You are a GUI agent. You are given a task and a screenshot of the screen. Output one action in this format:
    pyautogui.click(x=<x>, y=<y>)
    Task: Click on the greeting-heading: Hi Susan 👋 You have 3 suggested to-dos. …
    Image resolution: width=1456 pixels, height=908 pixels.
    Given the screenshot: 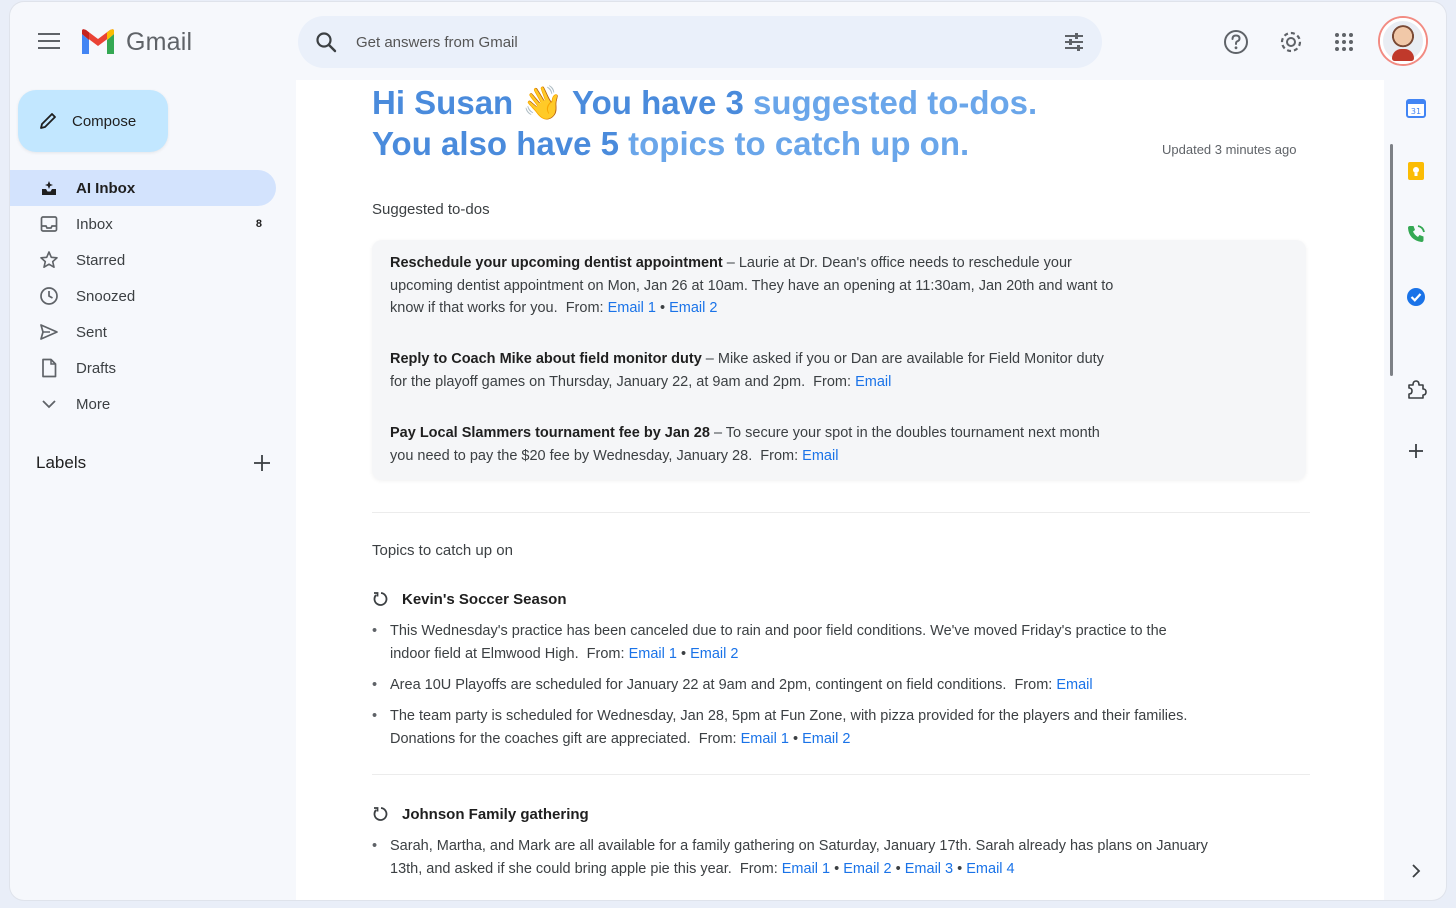 What is the action you would take?
    pyautogui.click(x=704, y=123)
    